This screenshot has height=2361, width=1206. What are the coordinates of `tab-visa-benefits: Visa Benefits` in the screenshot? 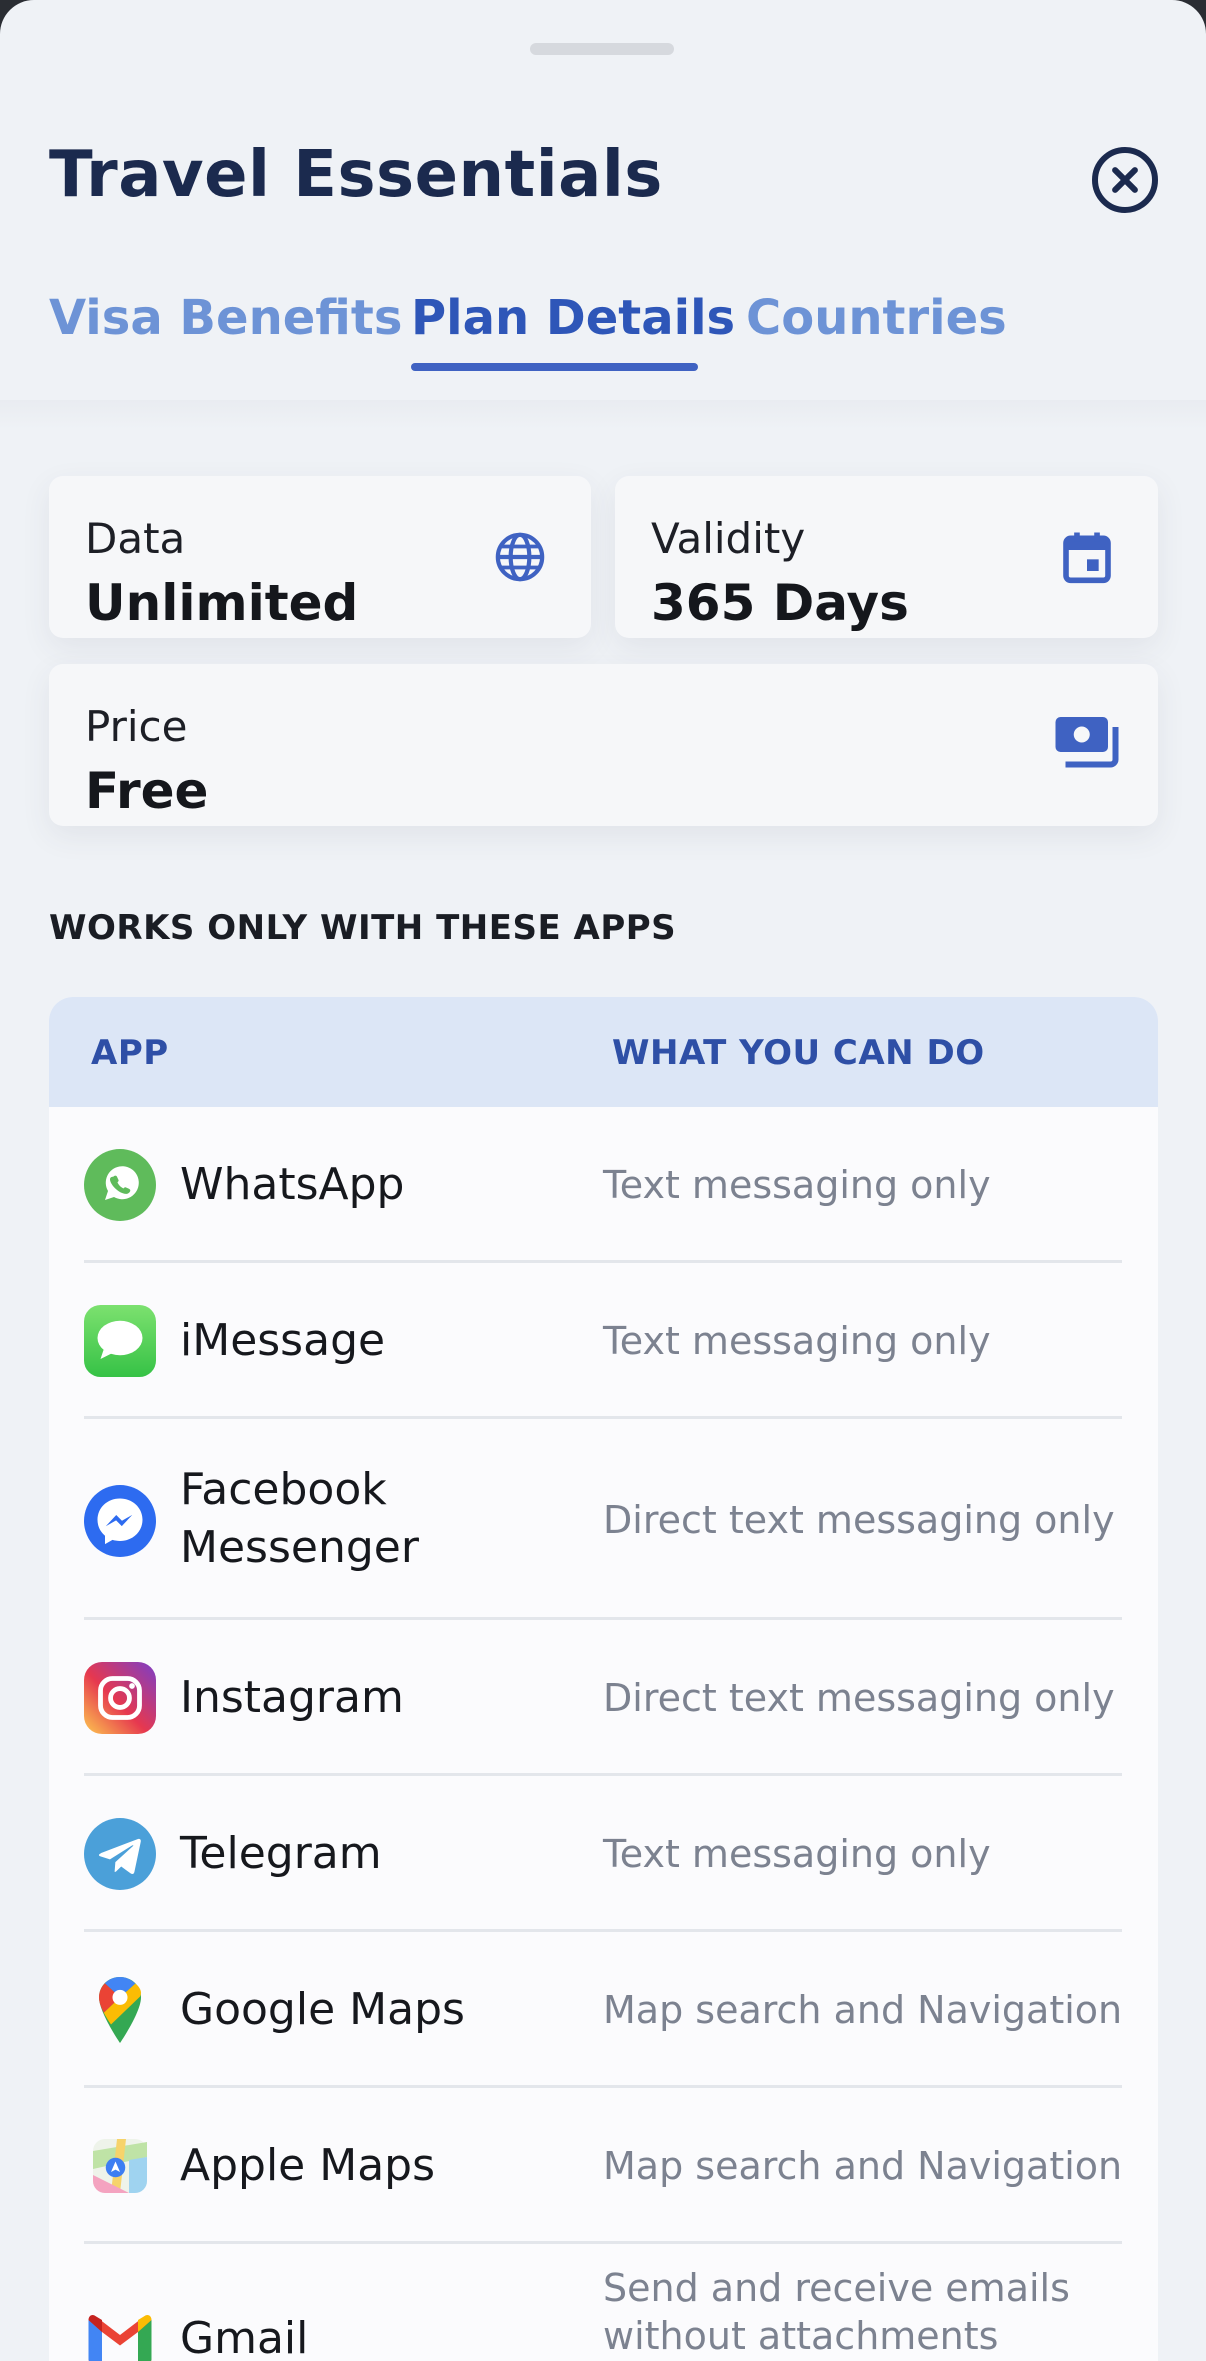 It's located at (225, 318).